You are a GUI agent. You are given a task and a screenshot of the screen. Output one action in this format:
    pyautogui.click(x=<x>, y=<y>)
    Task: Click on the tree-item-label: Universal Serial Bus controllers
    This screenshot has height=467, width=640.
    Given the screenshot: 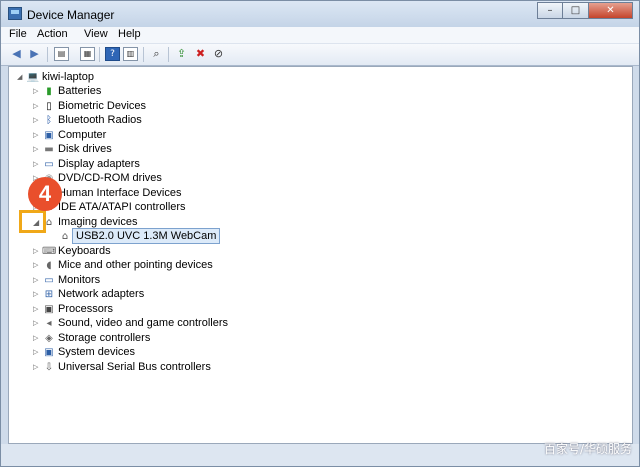 What is the action you would take?
    pyautogui.click(x=134, y=367)
    